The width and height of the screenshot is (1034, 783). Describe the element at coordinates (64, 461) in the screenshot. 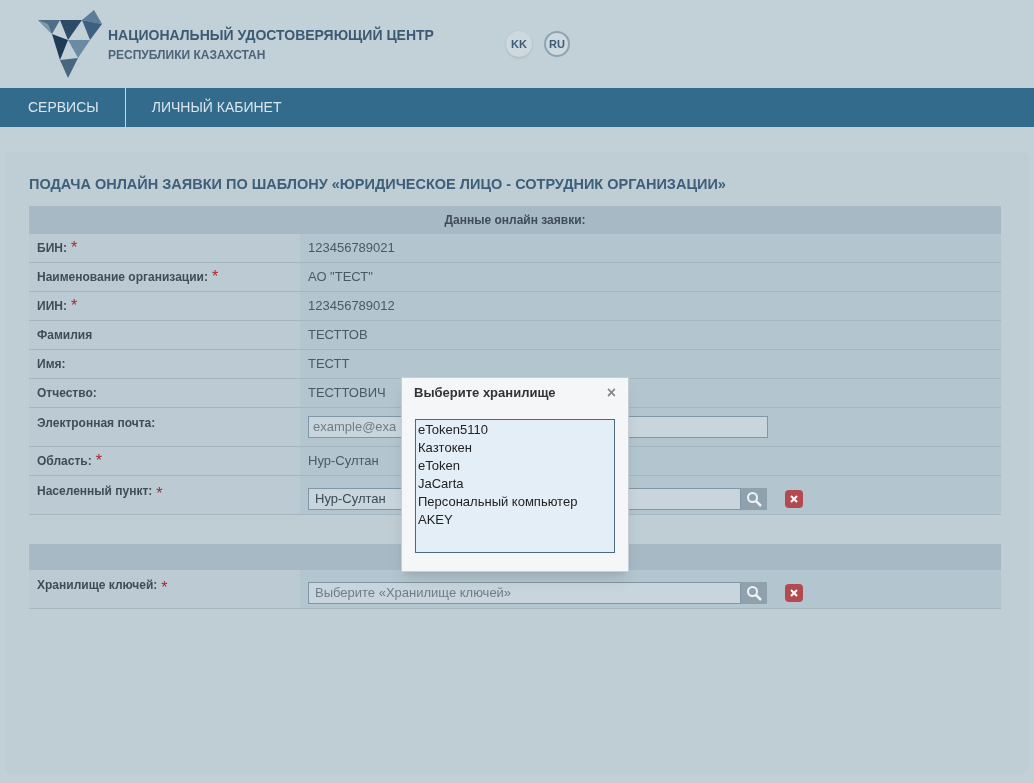

I see `field-label: Область:` at that location.